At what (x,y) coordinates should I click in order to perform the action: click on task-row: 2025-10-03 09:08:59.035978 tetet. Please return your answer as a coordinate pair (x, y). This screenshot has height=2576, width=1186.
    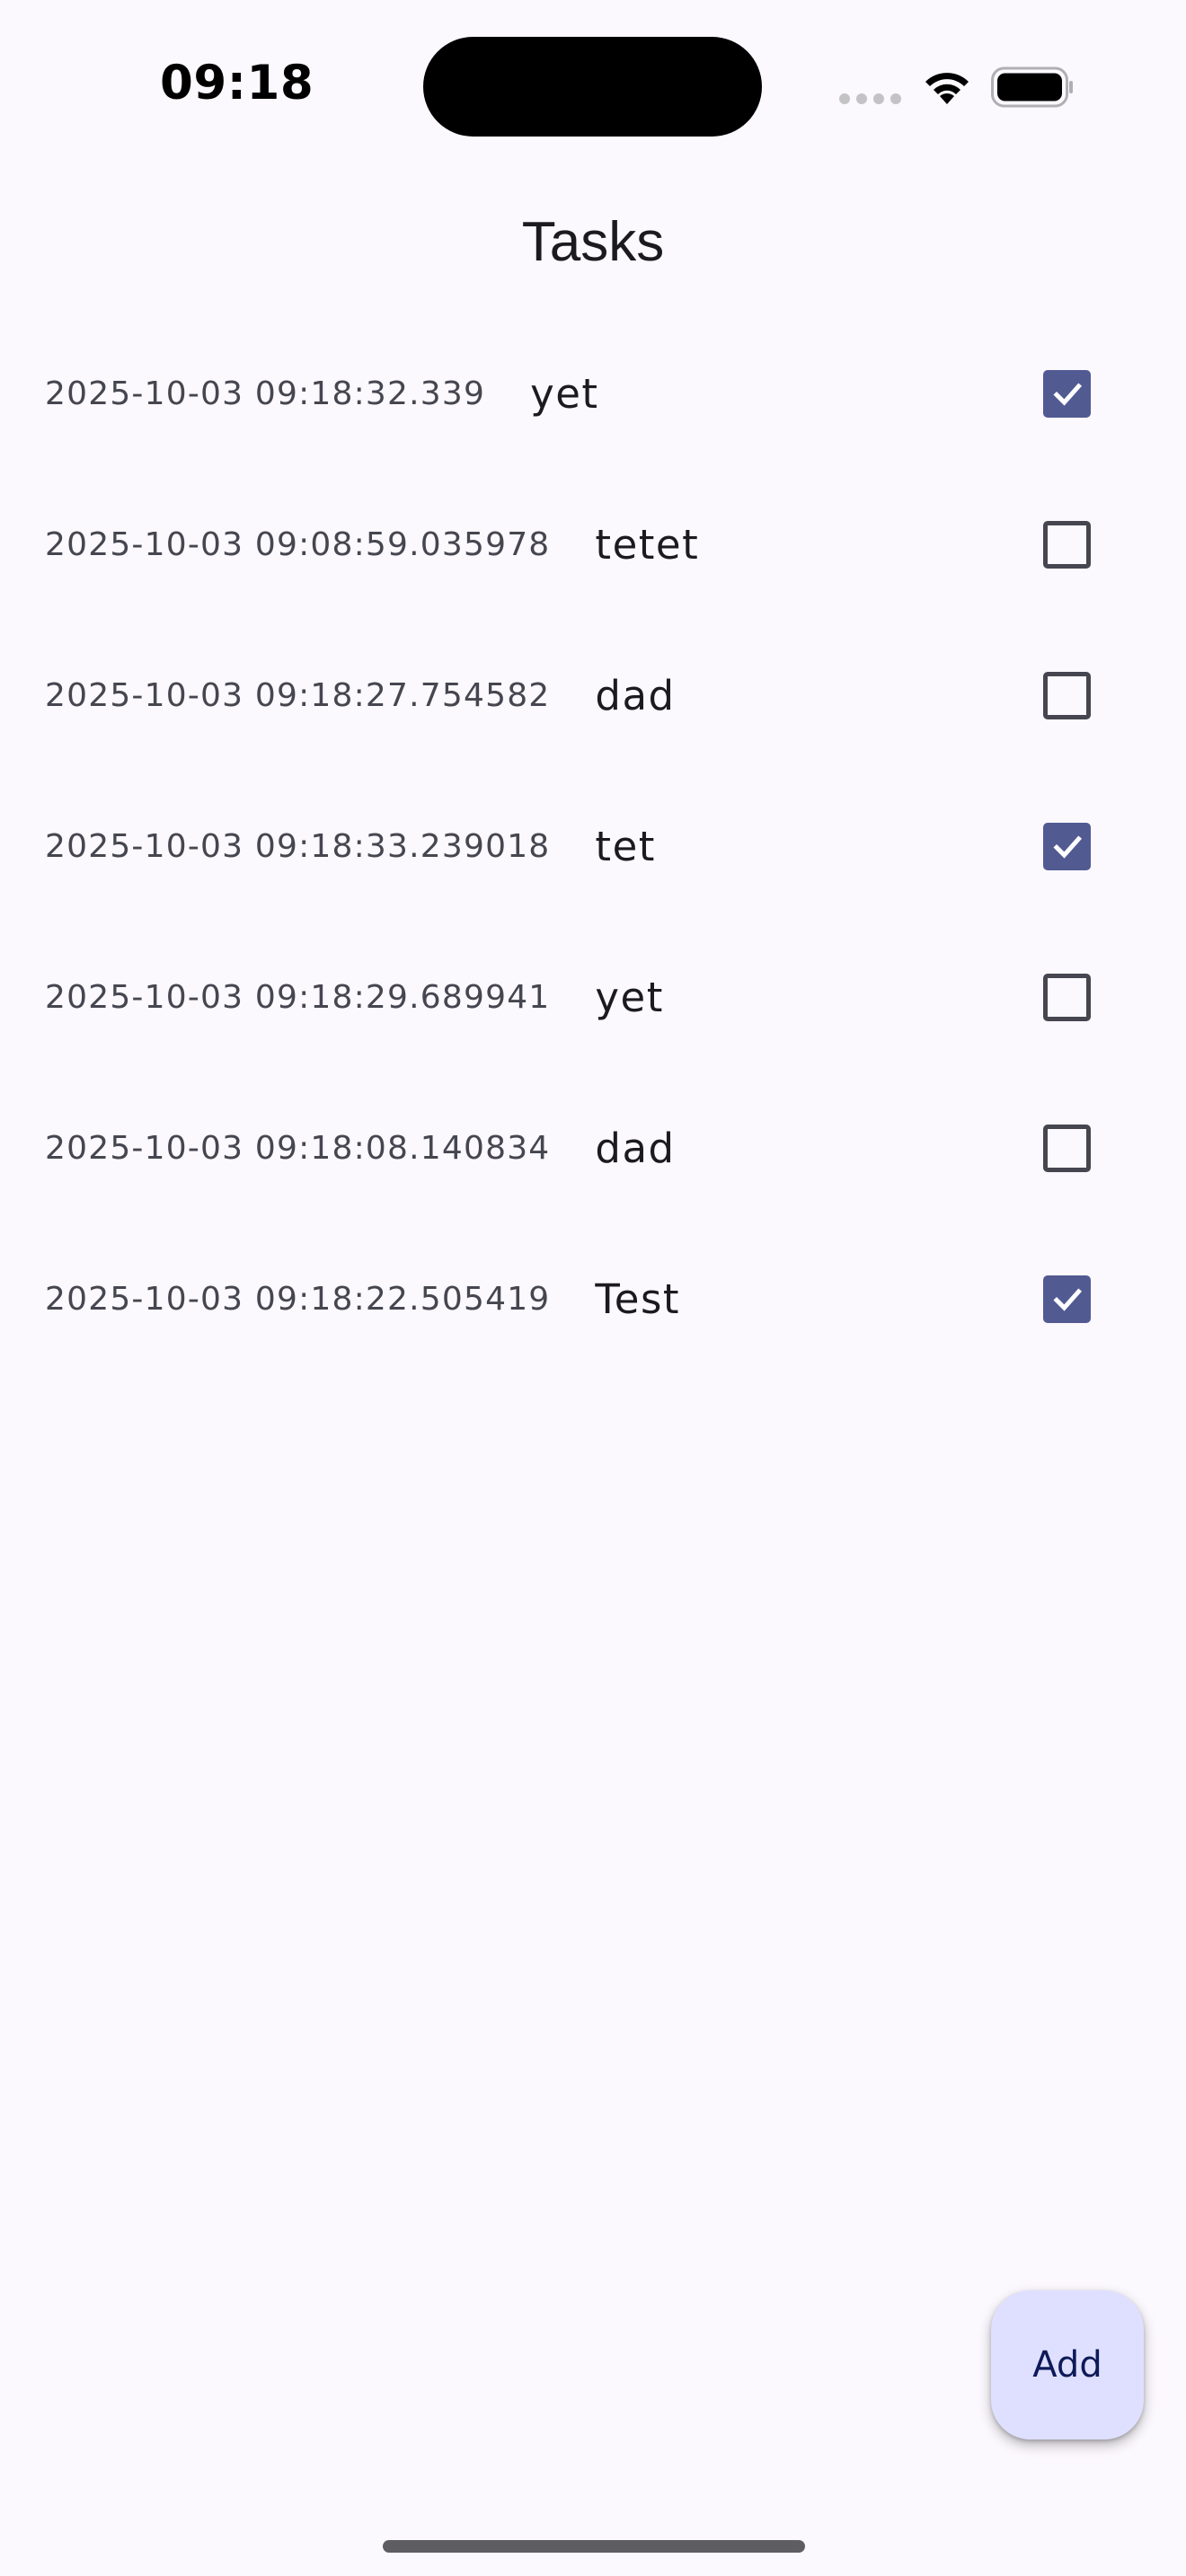
    Looking at the image, I should click on (593, 544).